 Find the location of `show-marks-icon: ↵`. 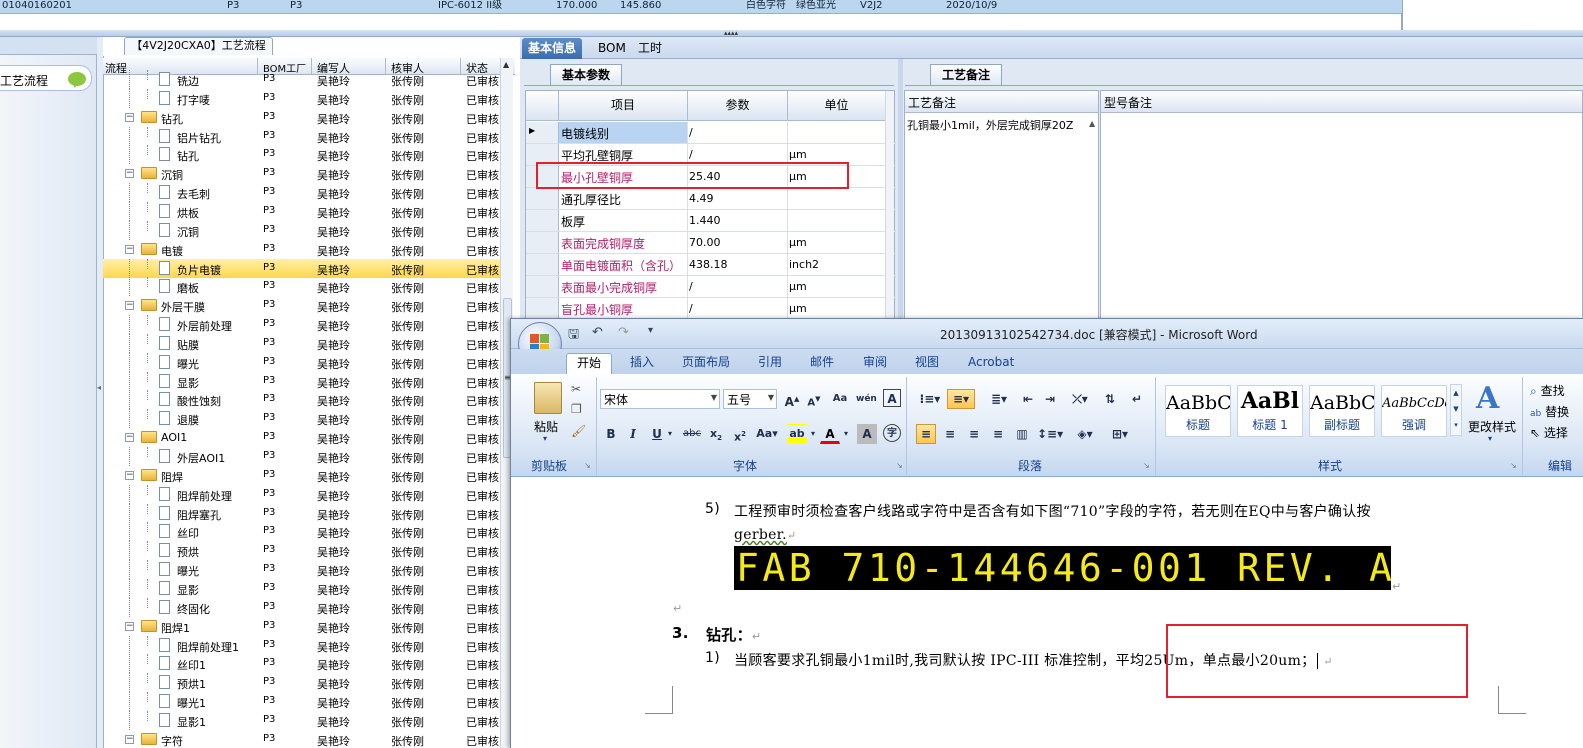

show-marks-icon: ↵ is located at coordinates (1137, 399).